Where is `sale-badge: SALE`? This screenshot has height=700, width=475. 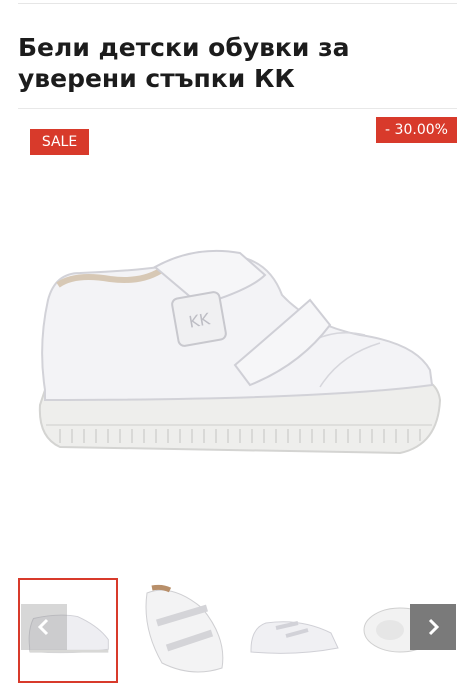
sale-badge: SALE is located at coordinates (59, 142).